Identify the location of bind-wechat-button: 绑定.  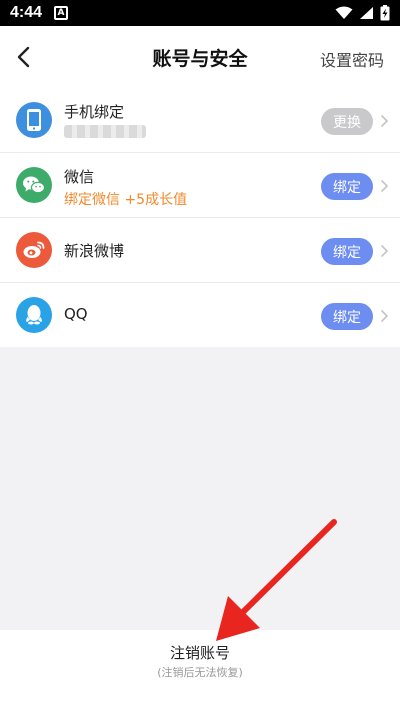
(347, 186).